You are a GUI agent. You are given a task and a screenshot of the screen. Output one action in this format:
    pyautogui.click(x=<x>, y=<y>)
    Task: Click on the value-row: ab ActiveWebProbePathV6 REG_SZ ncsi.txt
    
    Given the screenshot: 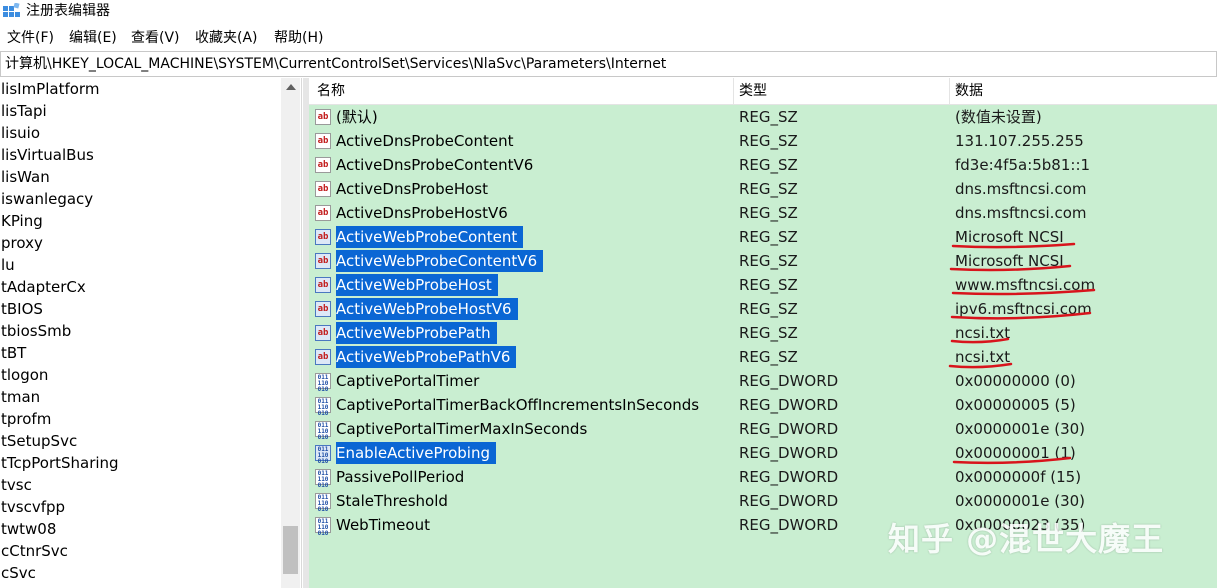 What is the action you would take?
    pyautogui.click(x=763, y=357)
    